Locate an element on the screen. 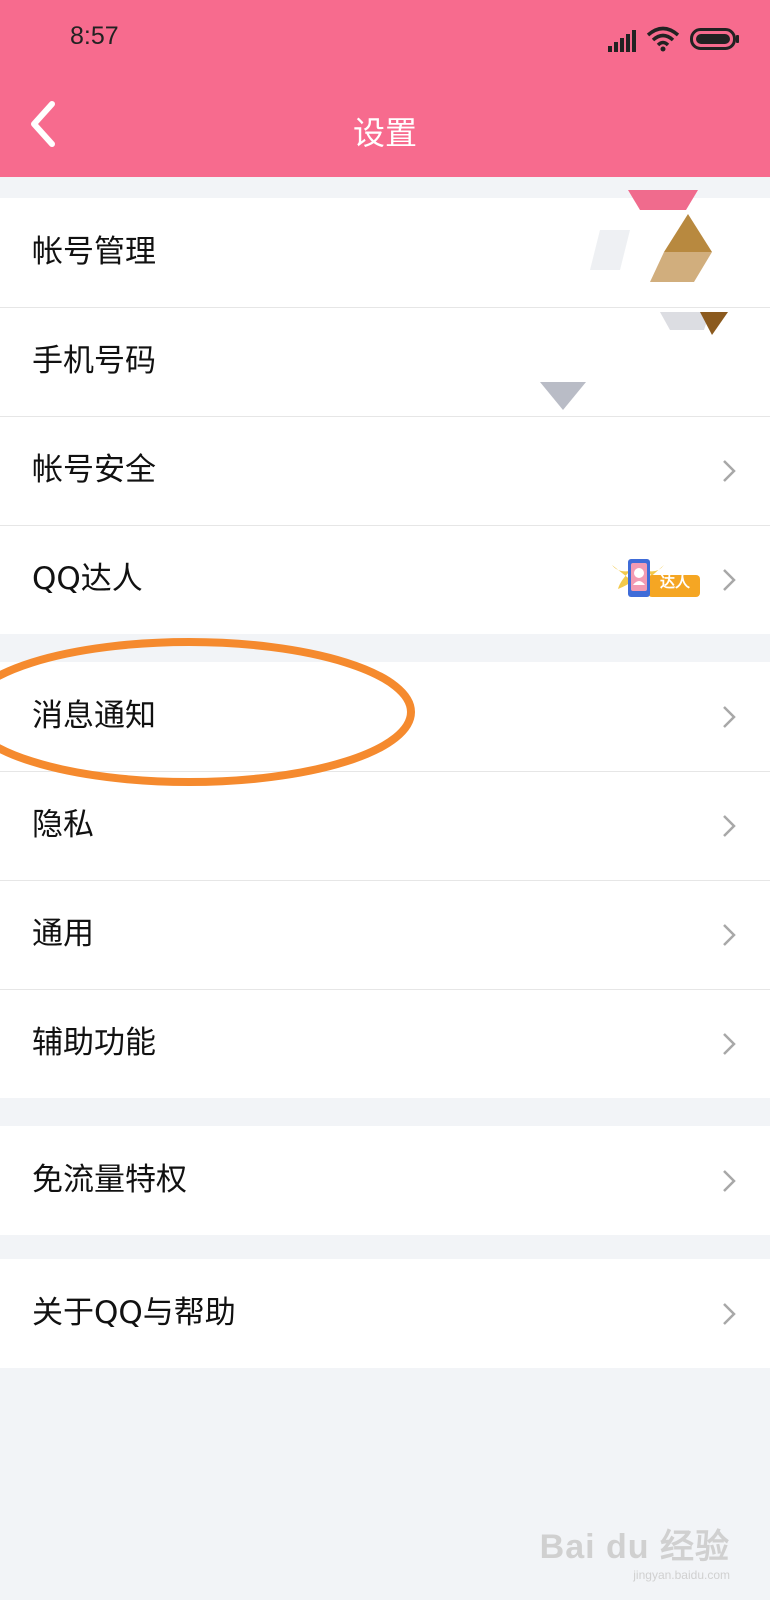 The image size is (770, 1600). settings-group-about: 关于QQ与帮助 is located at coordinates (385, 1313).